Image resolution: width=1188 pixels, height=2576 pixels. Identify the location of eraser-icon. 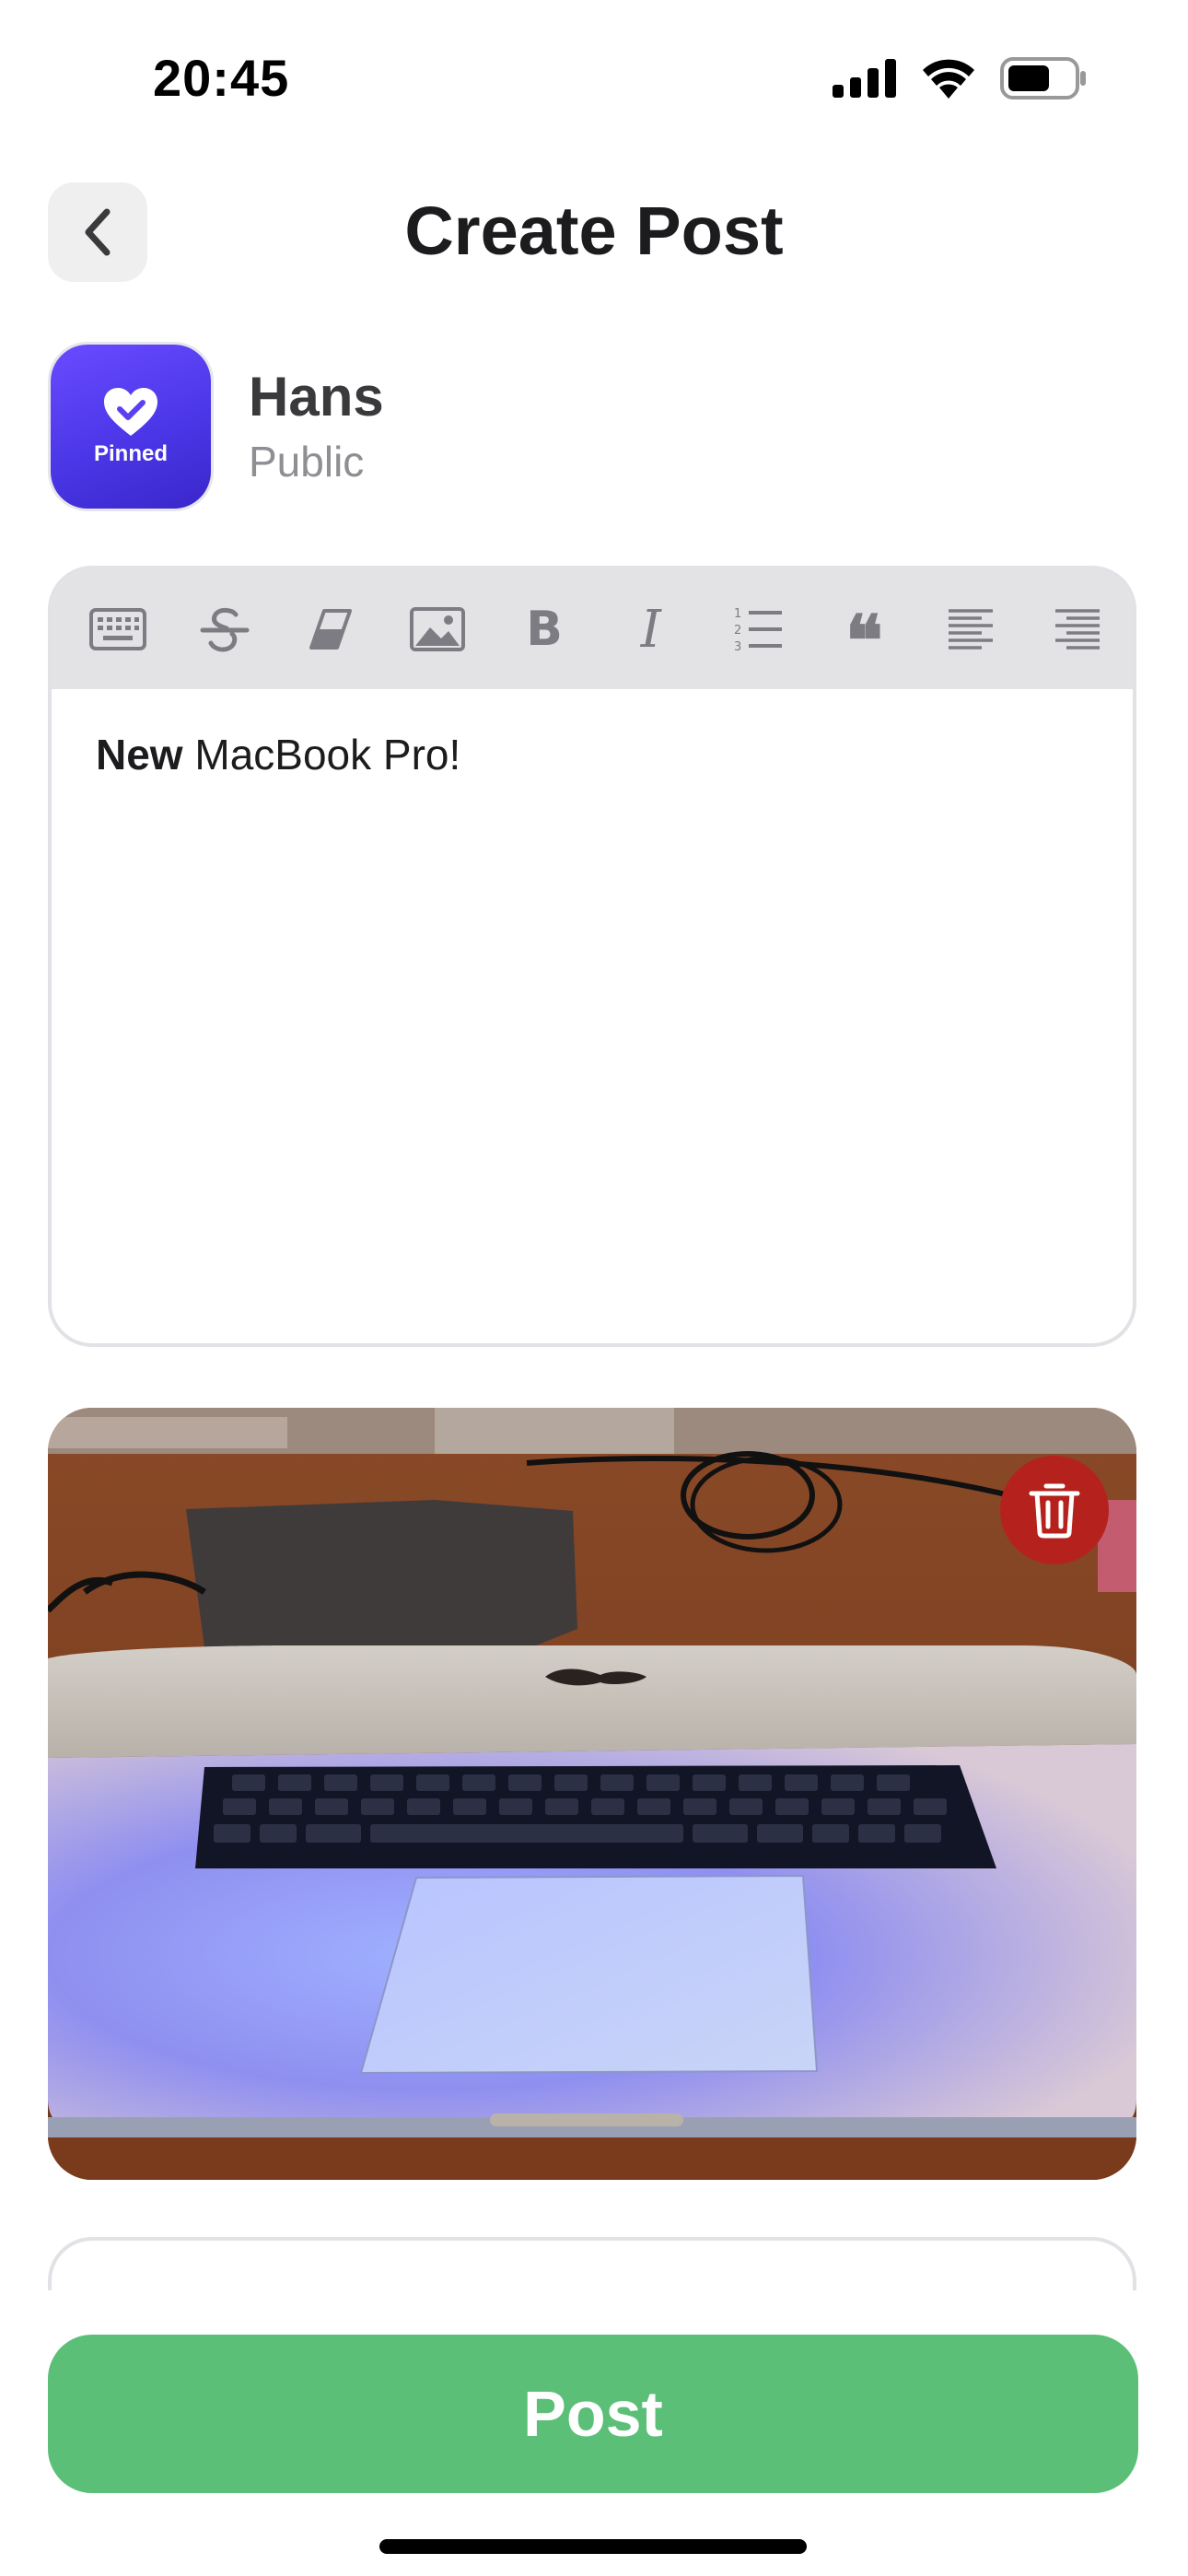
(330, 629).